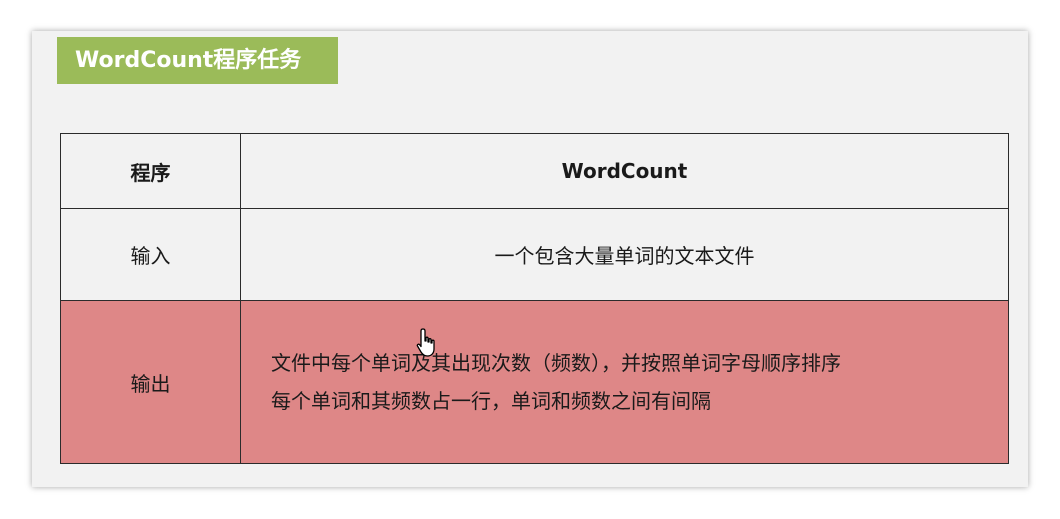 The height and width of the screenshot is (519, 1060). Describe the element at coordinates (491, 401) in the screenshot. I see `output-line-2: 每个单词和其频数占一行，单词和频数之间有间隔` at that location.